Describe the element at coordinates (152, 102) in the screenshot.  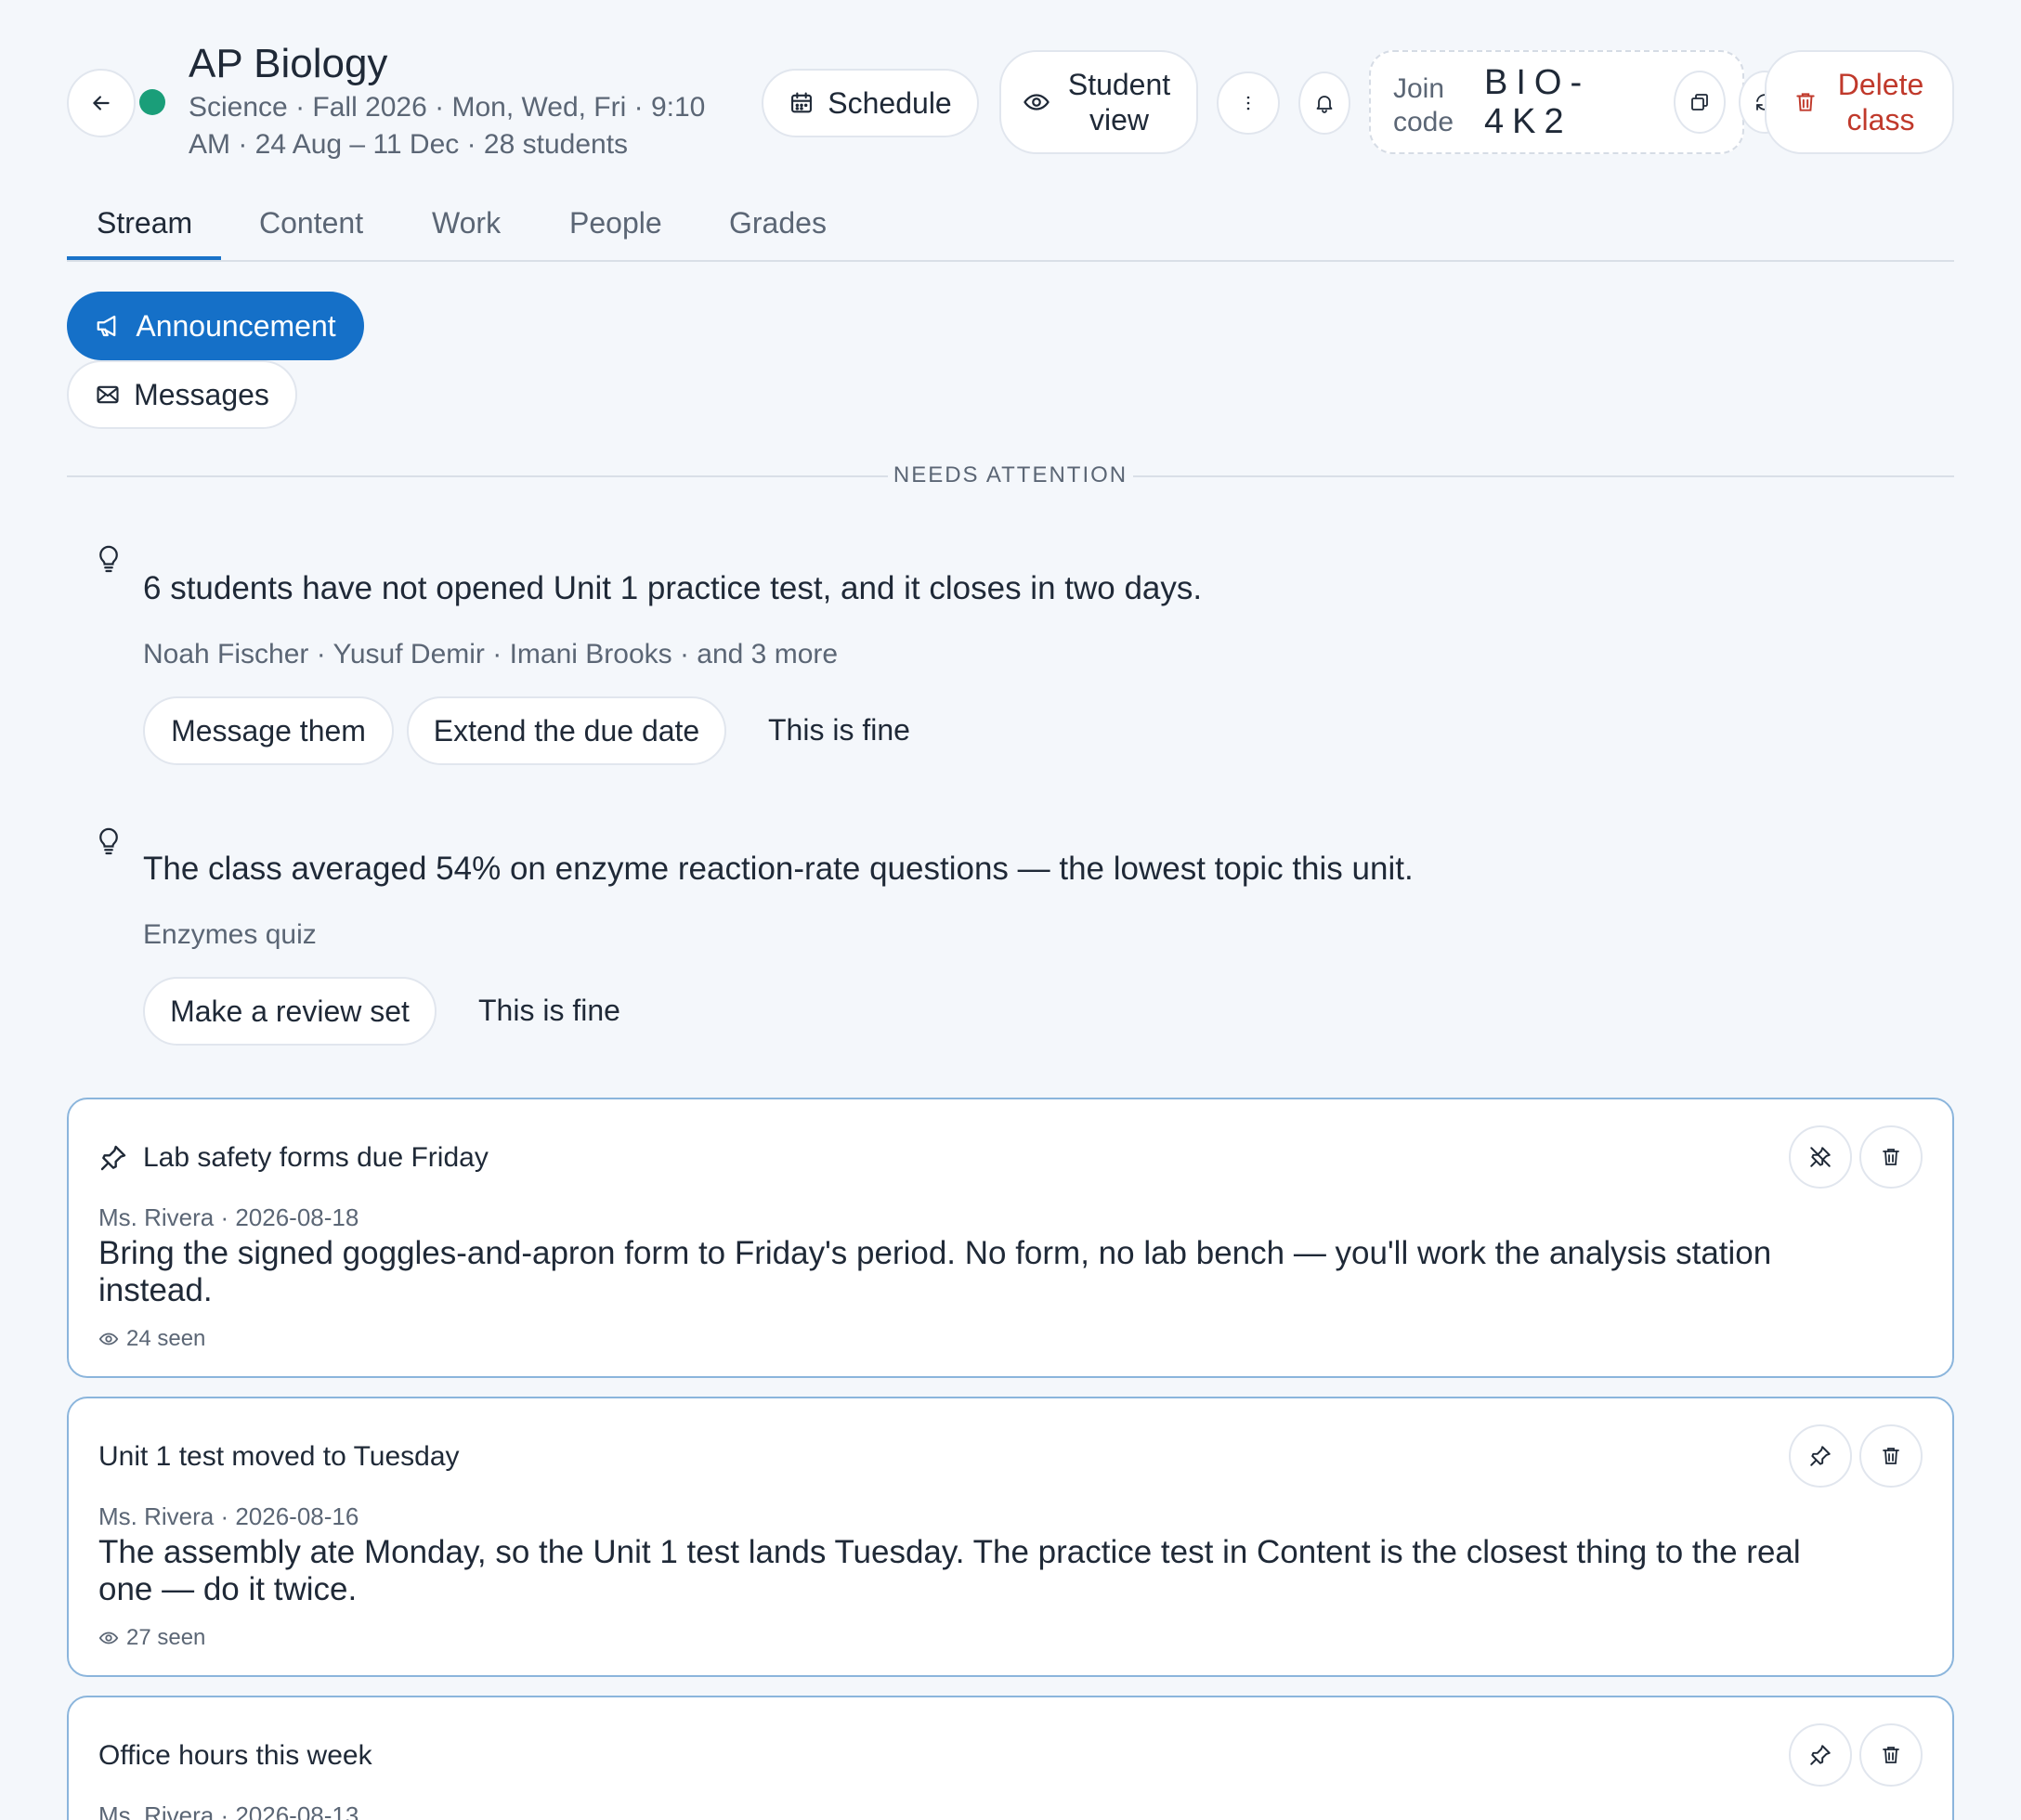
I see `class-status-dot` at that location.